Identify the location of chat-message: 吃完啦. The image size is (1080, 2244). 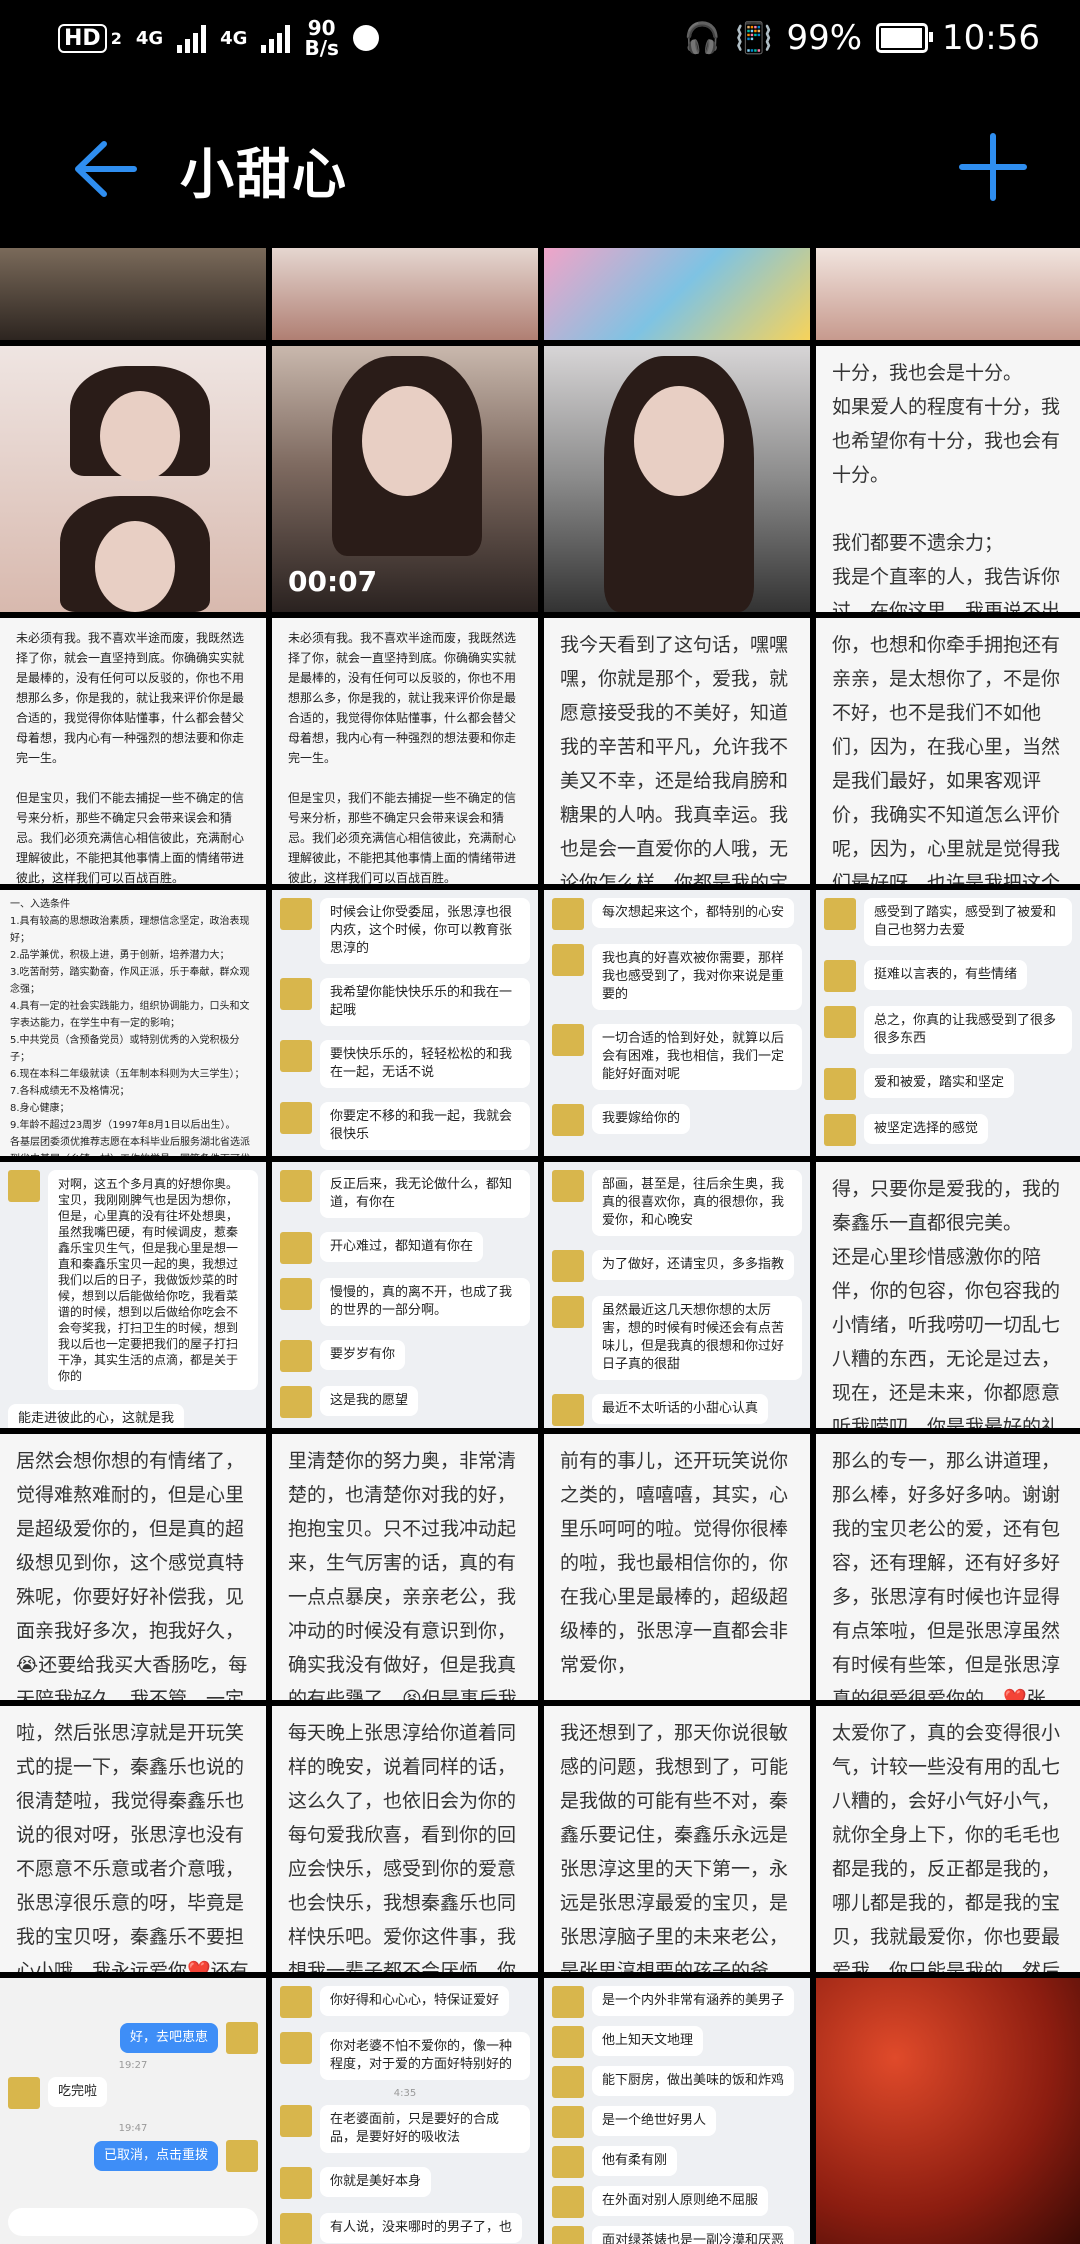
(133, 2093).